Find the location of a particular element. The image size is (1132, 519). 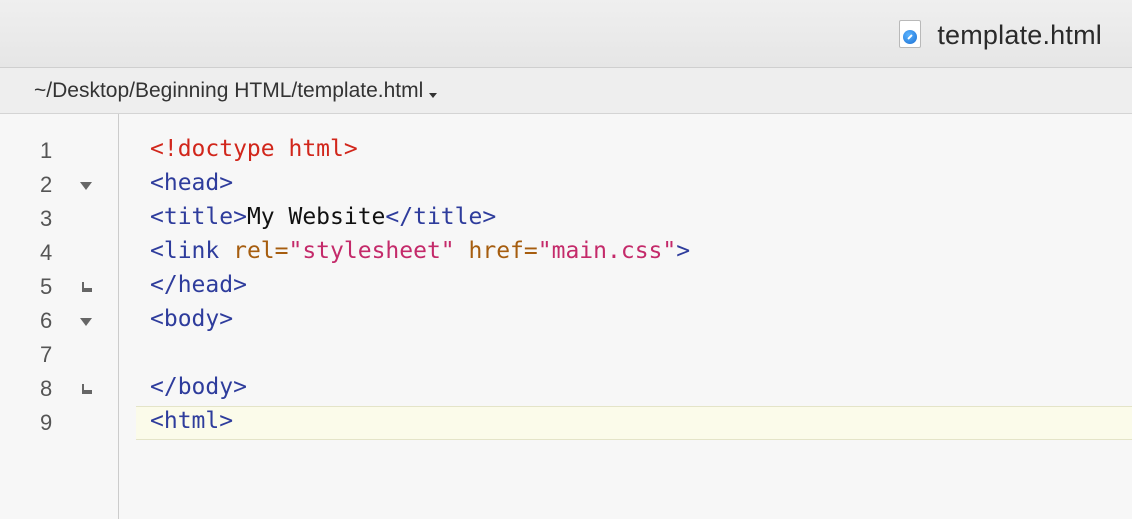

code-token-doctype: <!doctype html> is located at coordinates (254, 149).